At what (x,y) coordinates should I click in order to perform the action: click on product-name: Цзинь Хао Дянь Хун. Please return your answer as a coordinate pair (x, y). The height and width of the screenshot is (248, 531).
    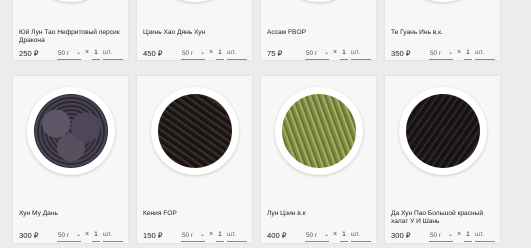
    Looking at the image, I should click on (197, 33).